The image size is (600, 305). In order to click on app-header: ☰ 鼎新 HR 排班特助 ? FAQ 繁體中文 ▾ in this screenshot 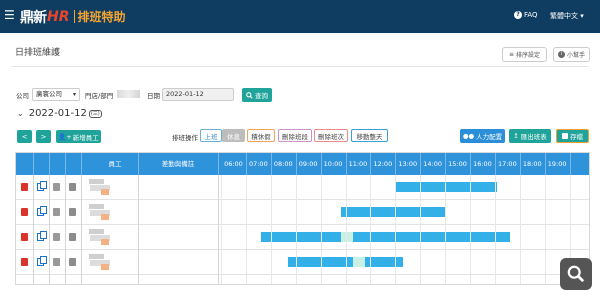, I will do `click(300, 16)`.